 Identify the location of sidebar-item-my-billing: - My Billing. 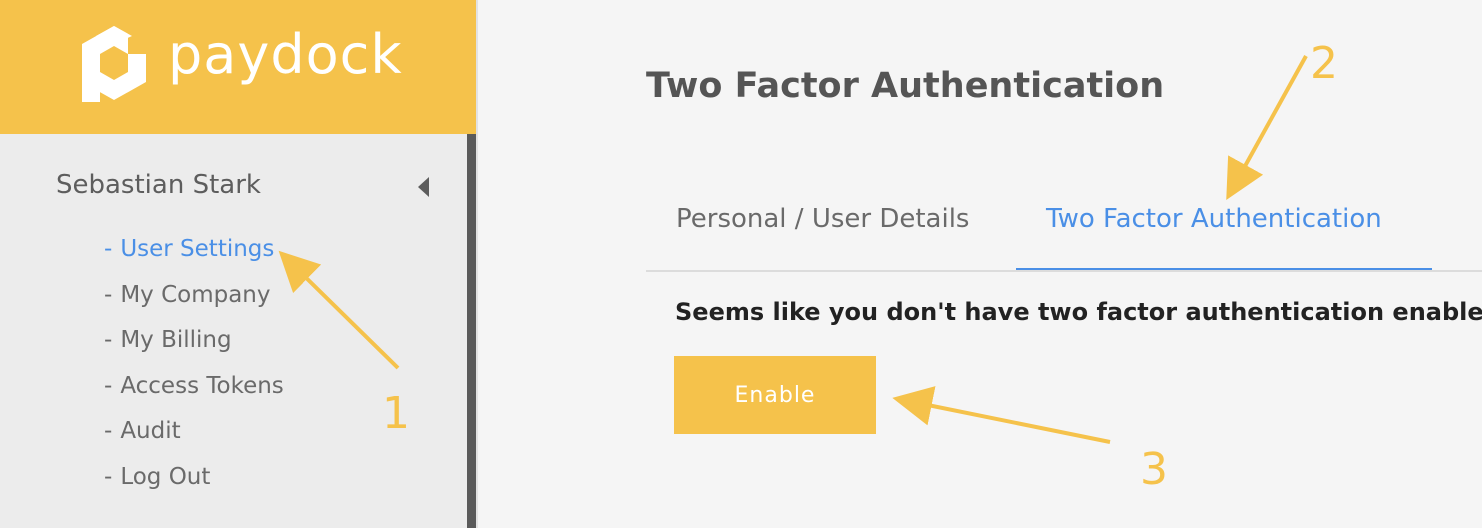
(194, 350).